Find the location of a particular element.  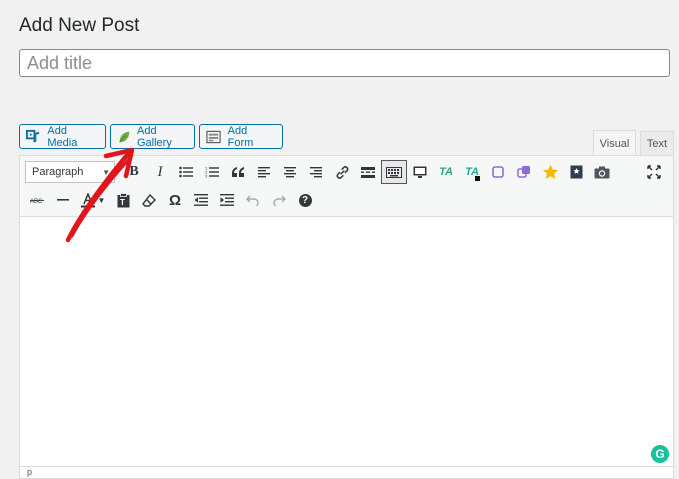

screen-icon is located at coordinates (420, 172).